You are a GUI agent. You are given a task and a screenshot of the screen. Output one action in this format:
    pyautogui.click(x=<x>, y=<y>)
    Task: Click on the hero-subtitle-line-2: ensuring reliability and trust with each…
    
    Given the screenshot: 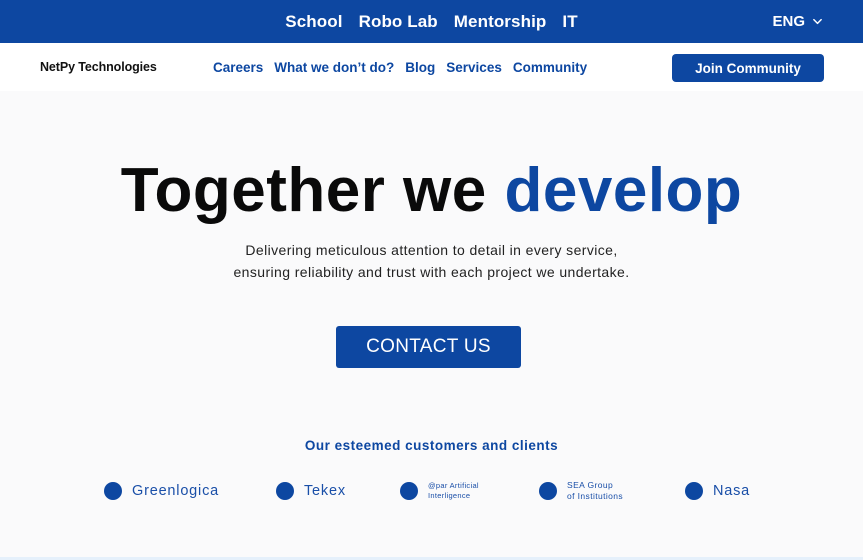 What is the action you would take?
    pyautogui.click(x=431, y=271)
    